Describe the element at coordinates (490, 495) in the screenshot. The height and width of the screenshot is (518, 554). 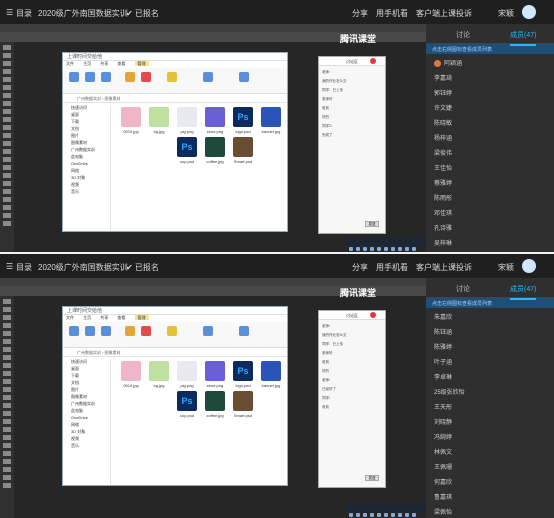
I see `member-item: 鲁嘉琪` at that location.